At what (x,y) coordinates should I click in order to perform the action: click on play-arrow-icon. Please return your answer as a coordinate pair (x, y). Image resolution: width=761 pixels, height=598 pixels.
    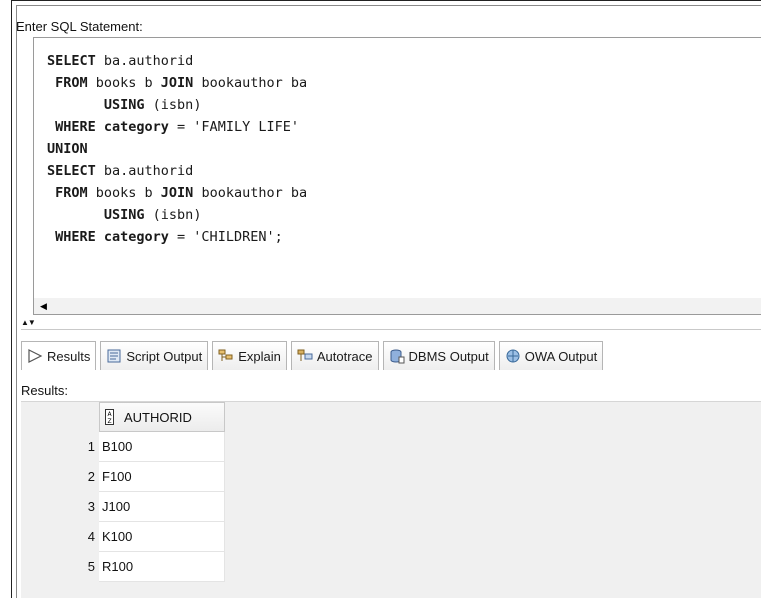
    Looking at the image, I should click on (35, 356).